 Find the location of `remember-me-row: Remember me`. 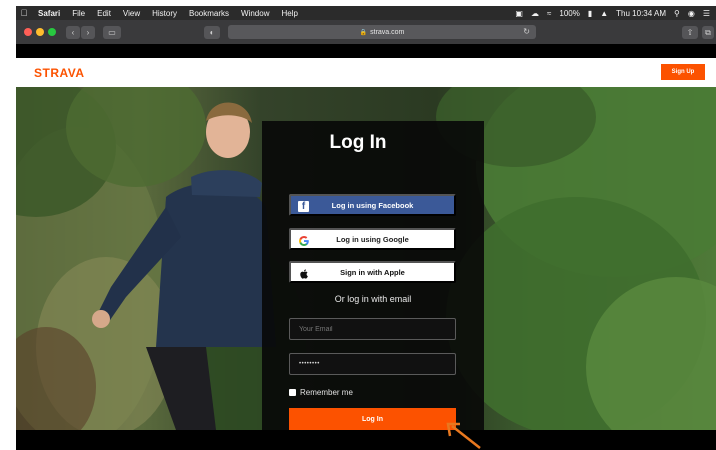

remember-me-row: Remember me is located at coordinates (321, 392).